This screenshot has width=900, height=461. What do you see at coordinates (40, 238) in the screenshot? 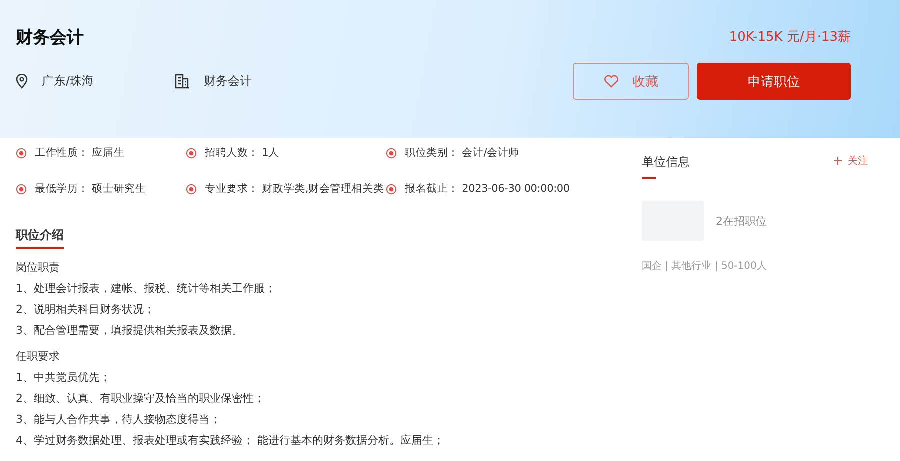
I see `section-tab: 职位介绍` at bounding box center [40, 238].